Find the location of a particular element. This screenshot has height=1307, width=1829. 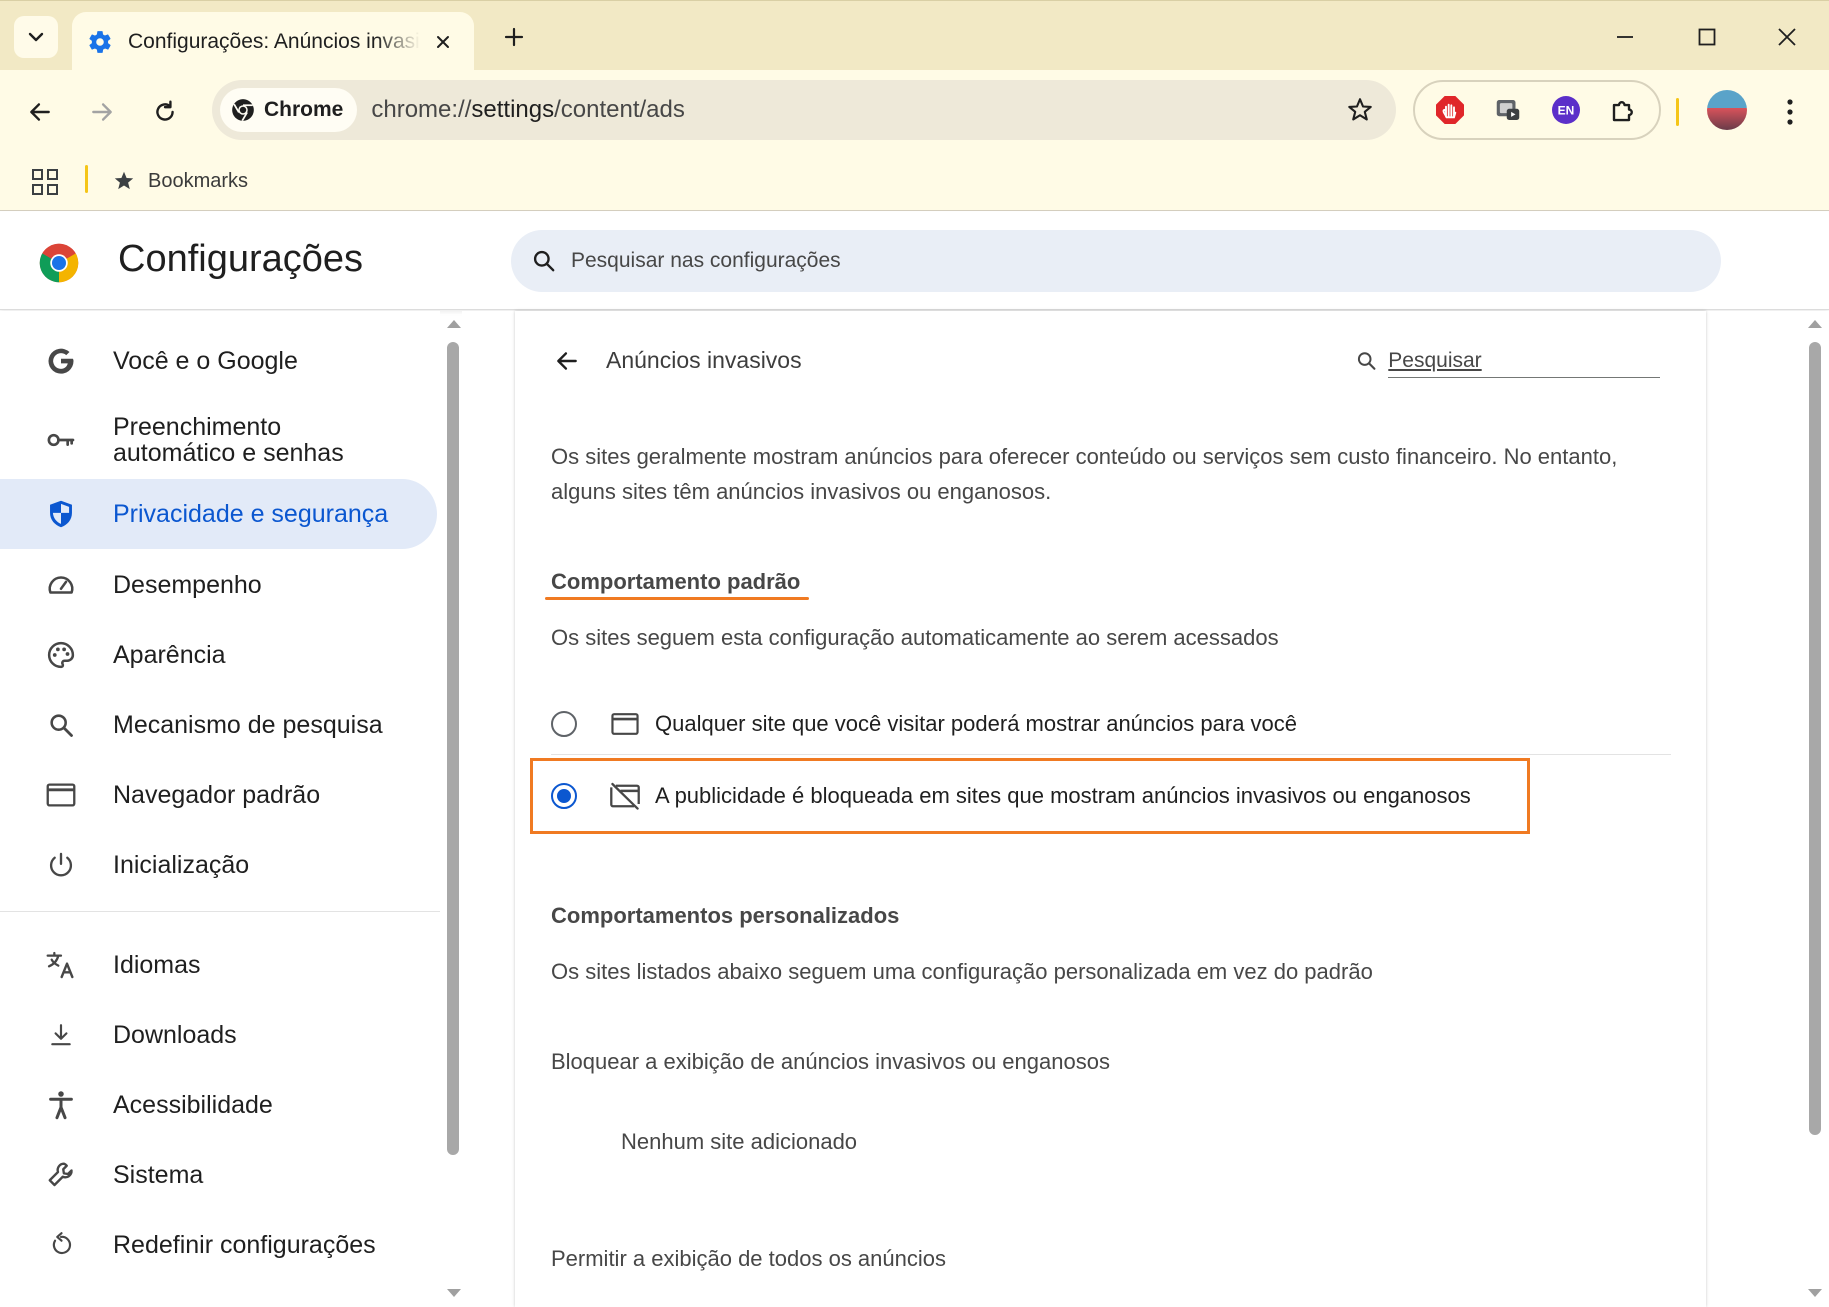

sidebar-item-reset: Redefinir configurações is located at coordinates (218, 1245).